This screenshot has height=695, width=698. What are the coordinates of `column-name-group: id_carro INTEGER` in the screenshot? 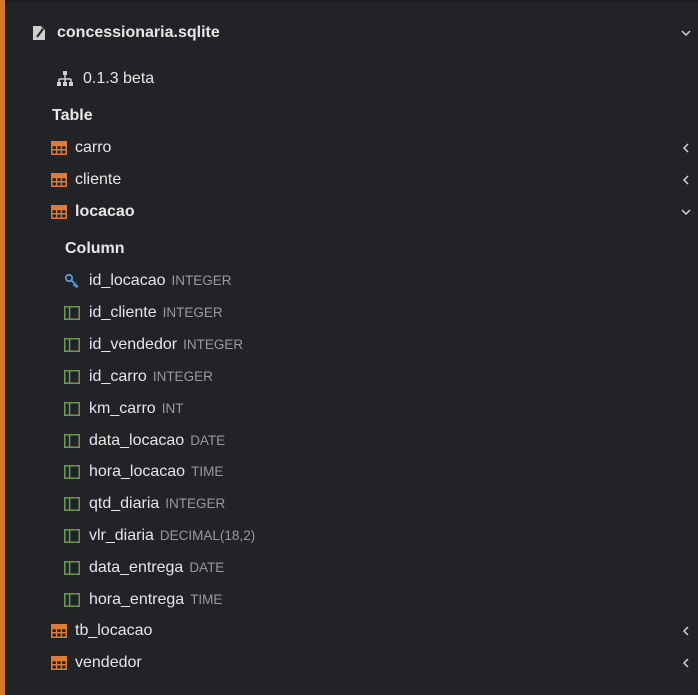 It's located at (151, 377).